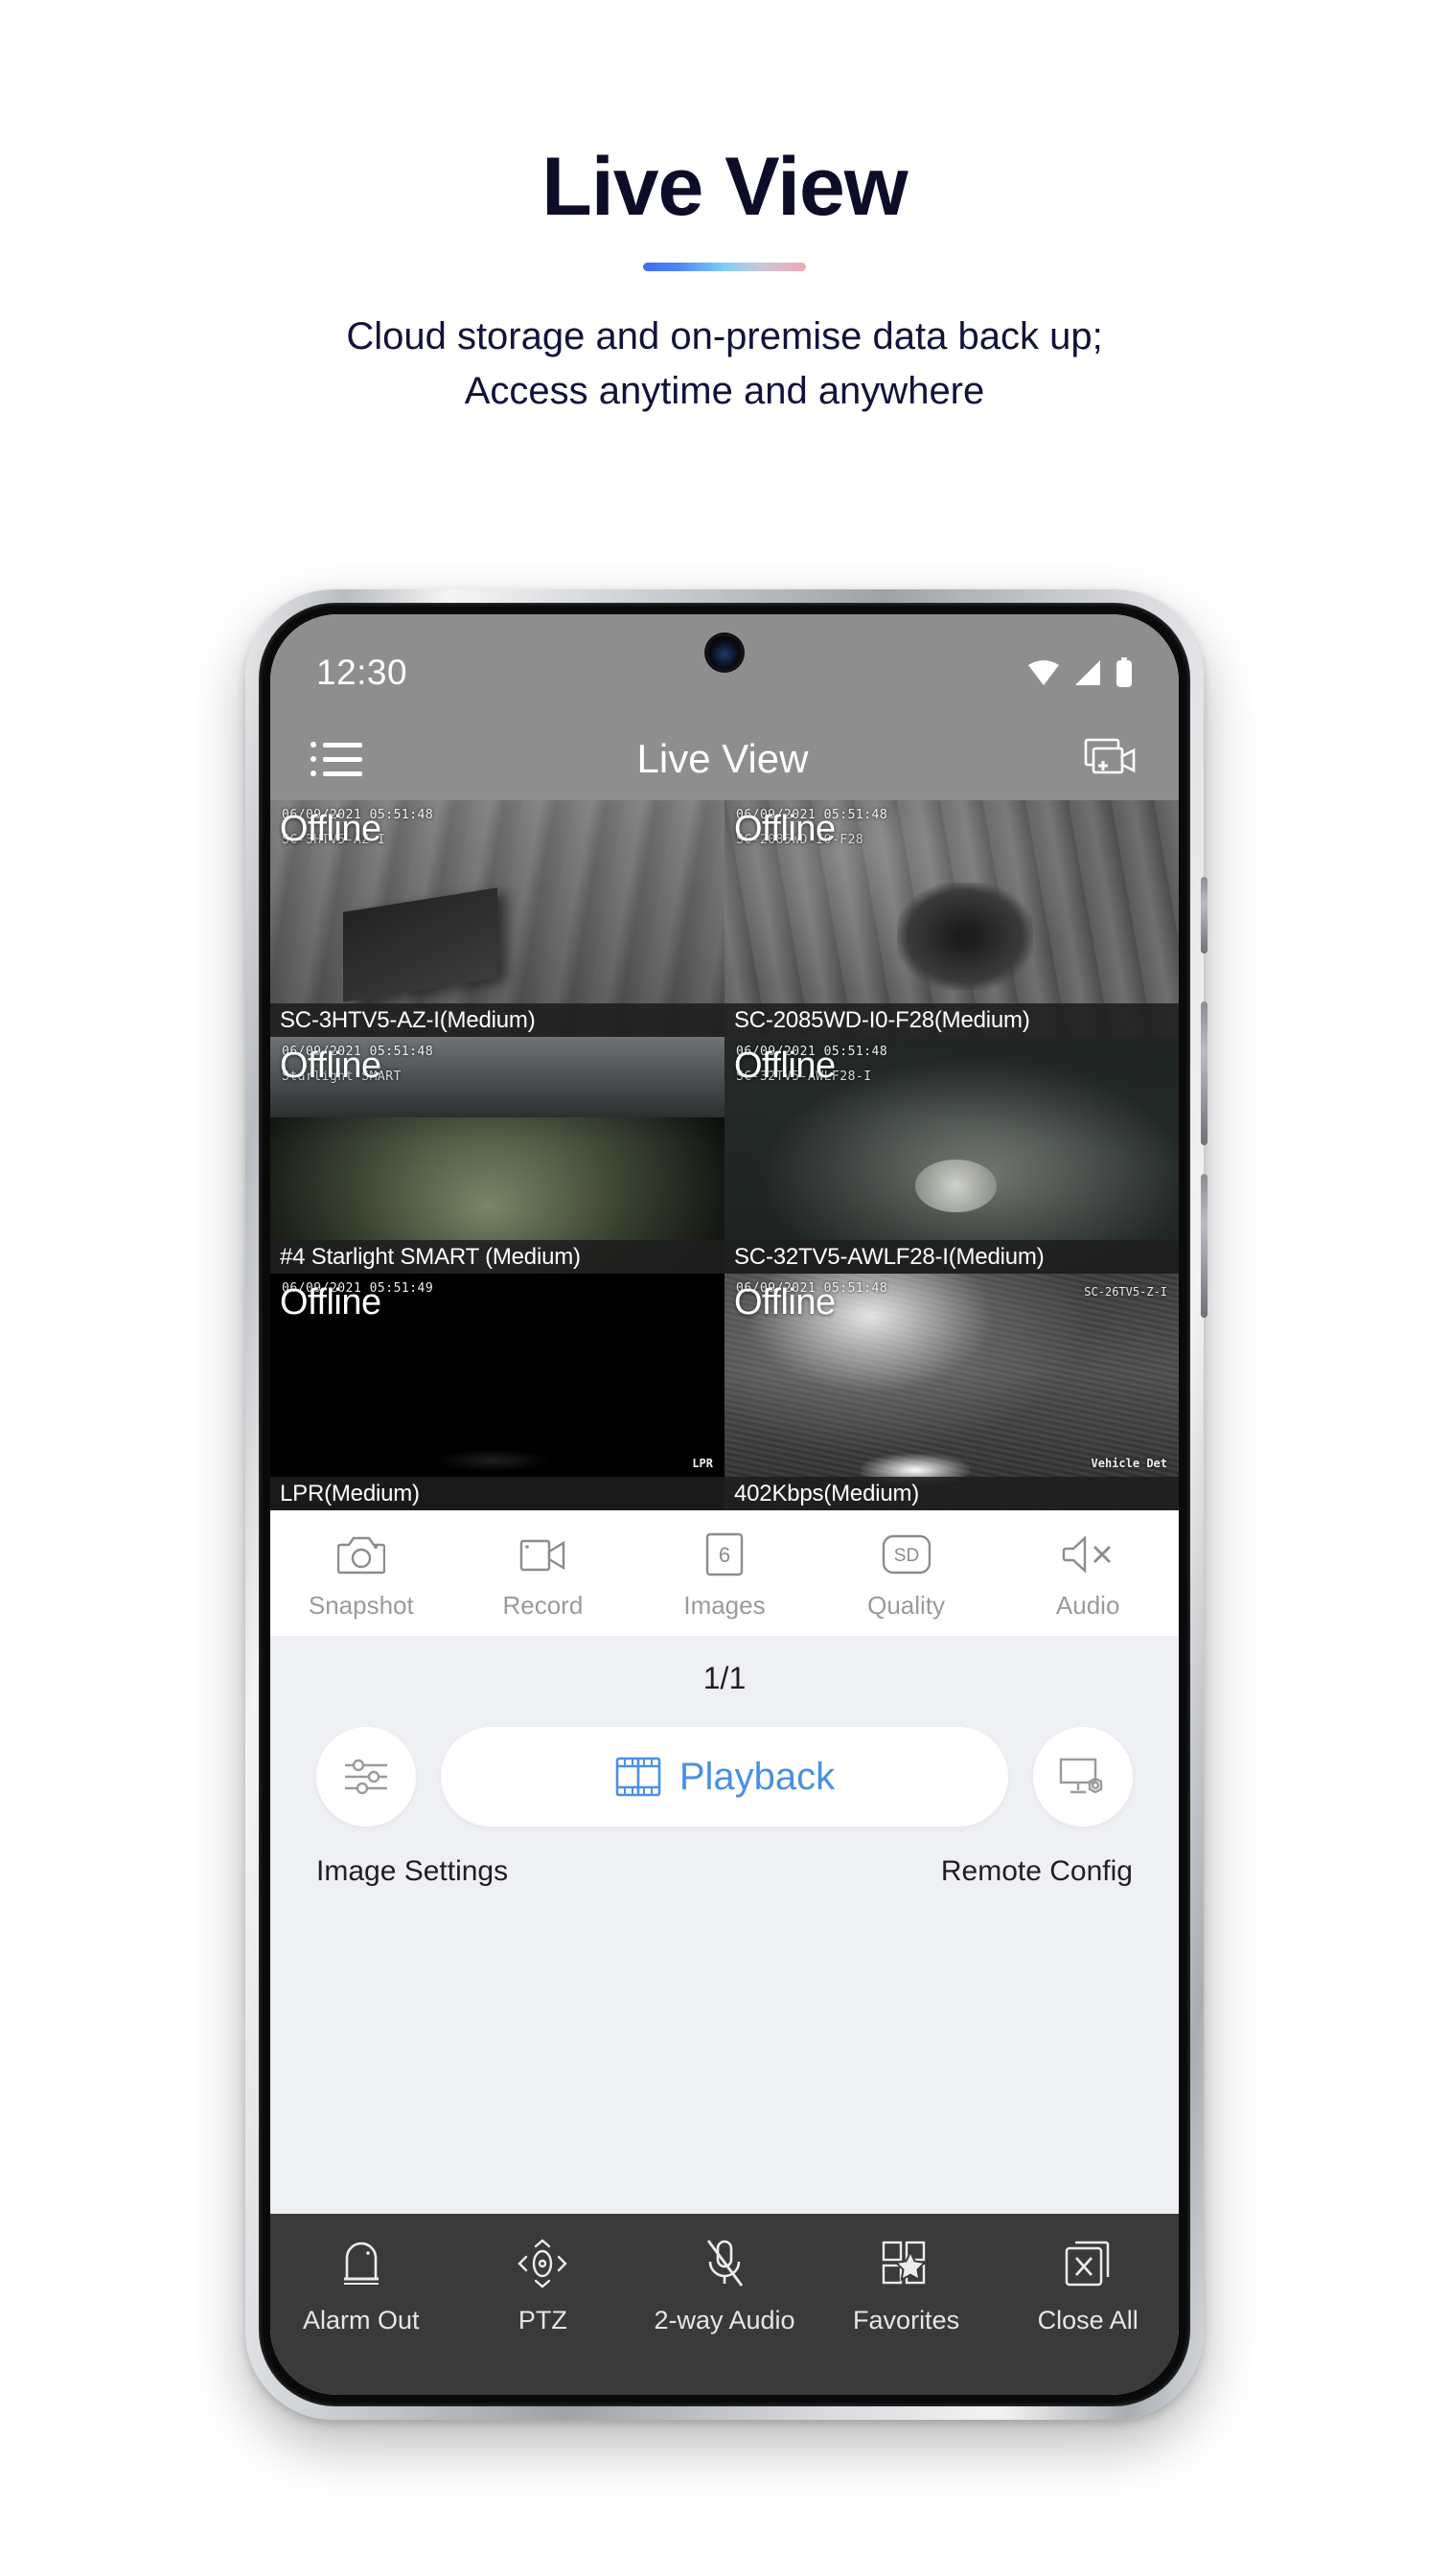 This screenshot has width=1449, height=2576. What do you see at coordinates (724, 1605) in the screenshot?
I see `tool-label: Images` at bounding box center [724, 1605].